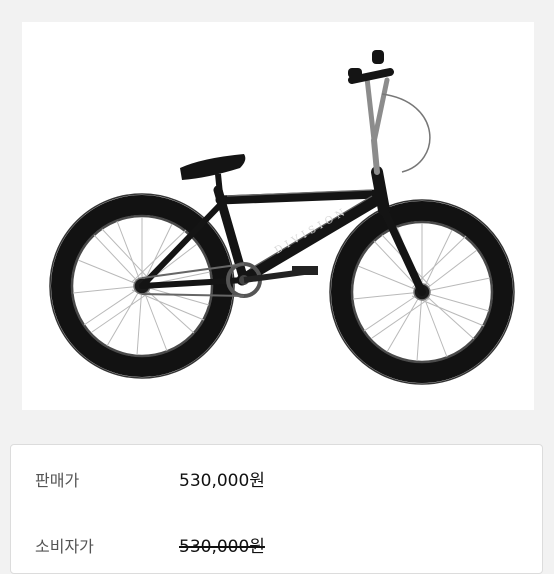  I want to click on left-grip, so click(355, 73).